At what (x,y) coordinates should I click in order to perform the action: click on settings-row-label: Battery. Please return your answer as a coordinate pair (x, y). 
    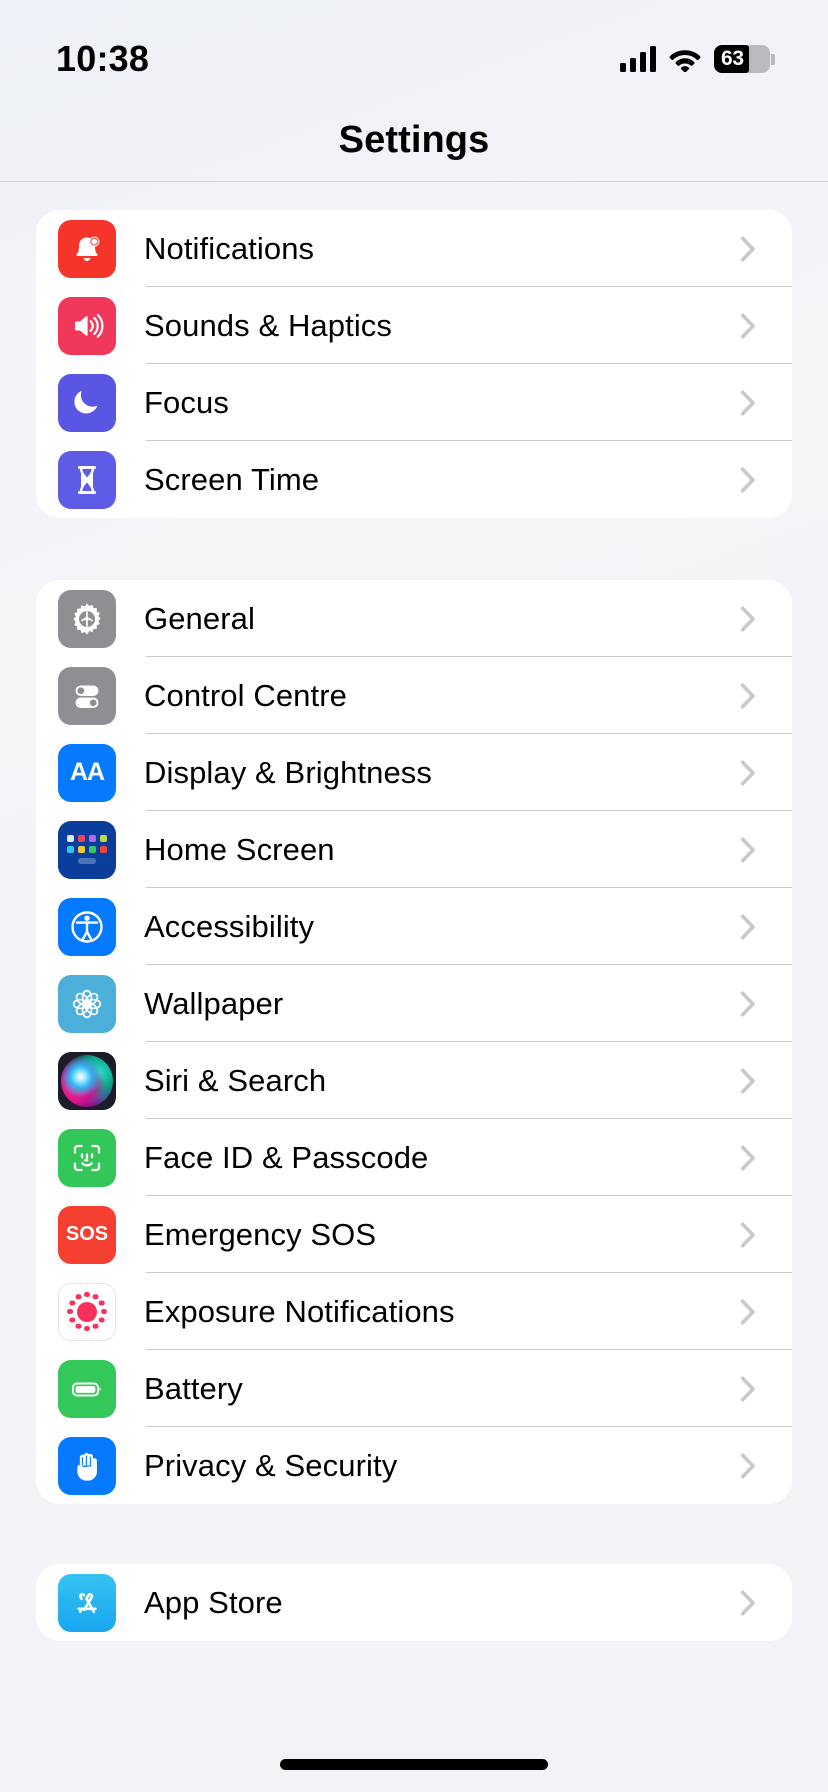
    Looking at the image, I should click on (193, 1388).